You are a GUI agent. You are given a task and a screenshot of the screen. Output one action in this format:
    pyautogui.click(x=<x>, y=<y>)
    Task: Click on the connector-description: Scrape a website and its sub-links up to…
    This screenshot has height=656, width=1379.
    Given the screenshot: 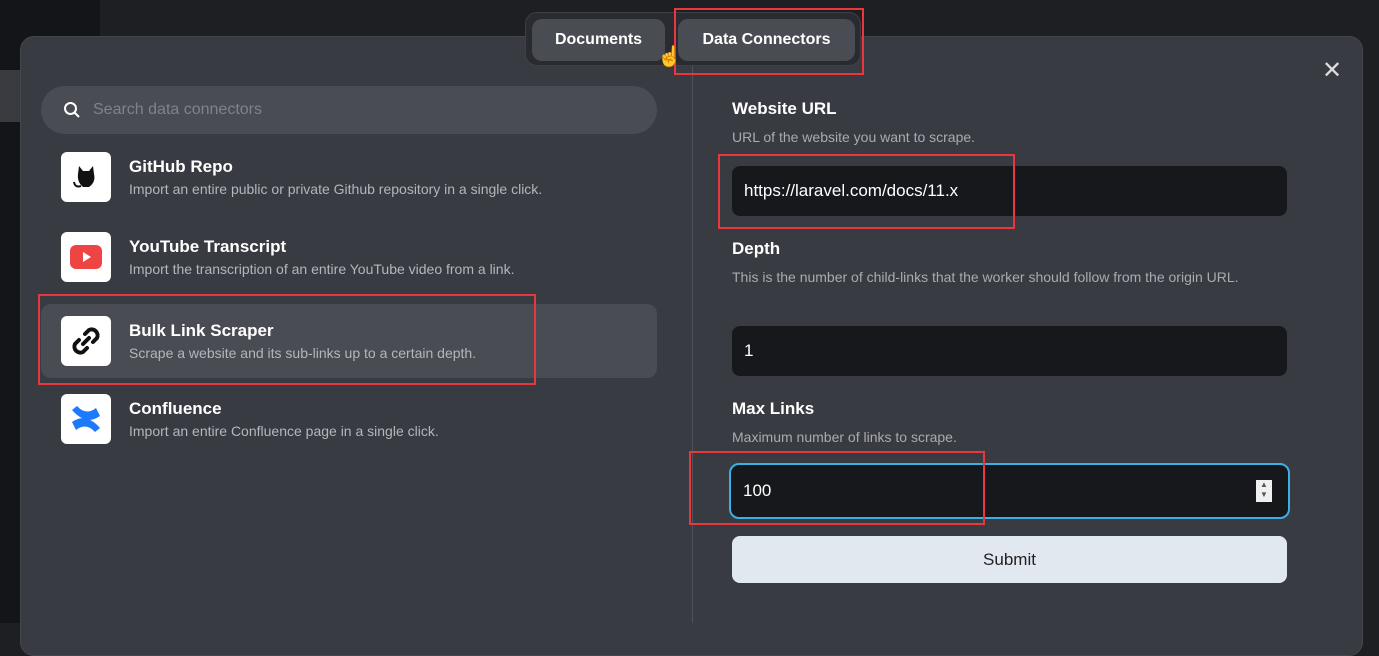 What is the action you would take?
    pyautogui.click(x=303, y=353)
    